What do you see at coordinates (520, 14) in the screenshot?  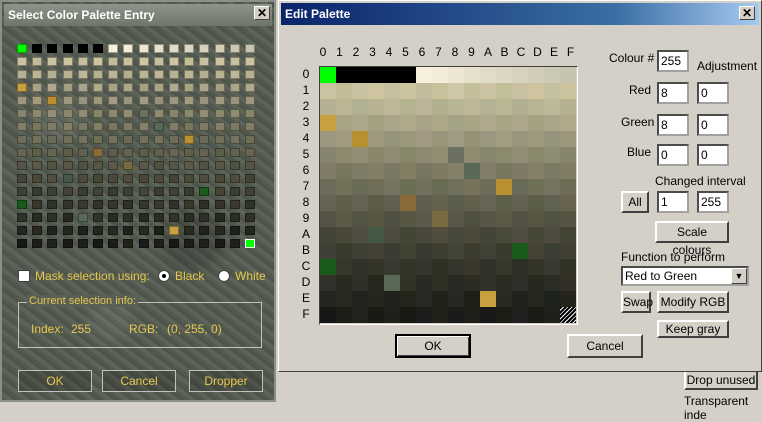 I see `edit-palette-titlebar: Edit Palette` at bounding box center [520, 14].